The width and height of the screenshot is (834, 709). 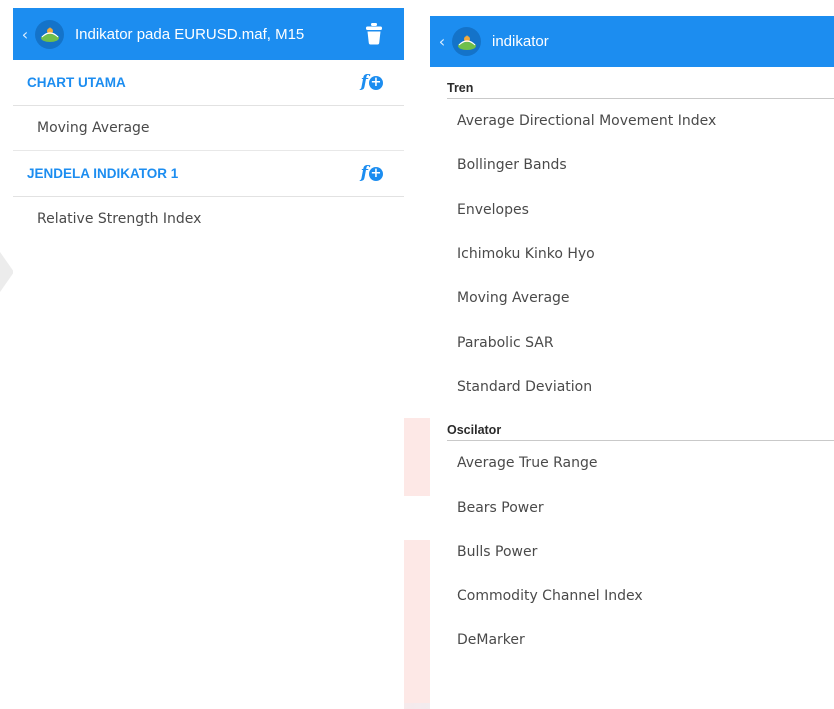 What do you see at coordinates (632, 342) in the screenshot?
I see `list-item: Parabolic SAR` at bounding box center [632, 342].